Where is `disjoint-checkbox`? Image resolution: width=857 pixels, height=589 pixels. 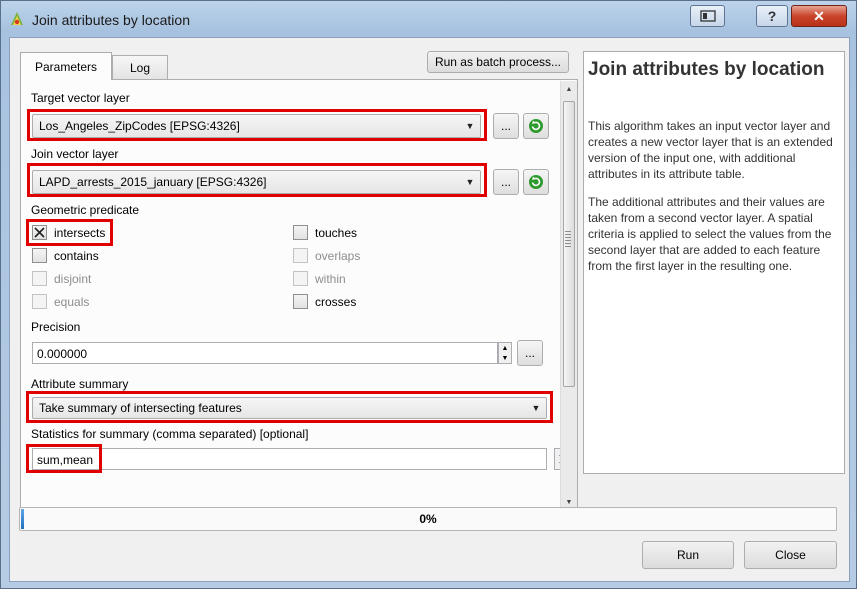
disjoint-checkbox is located at coordinates (39, 278).